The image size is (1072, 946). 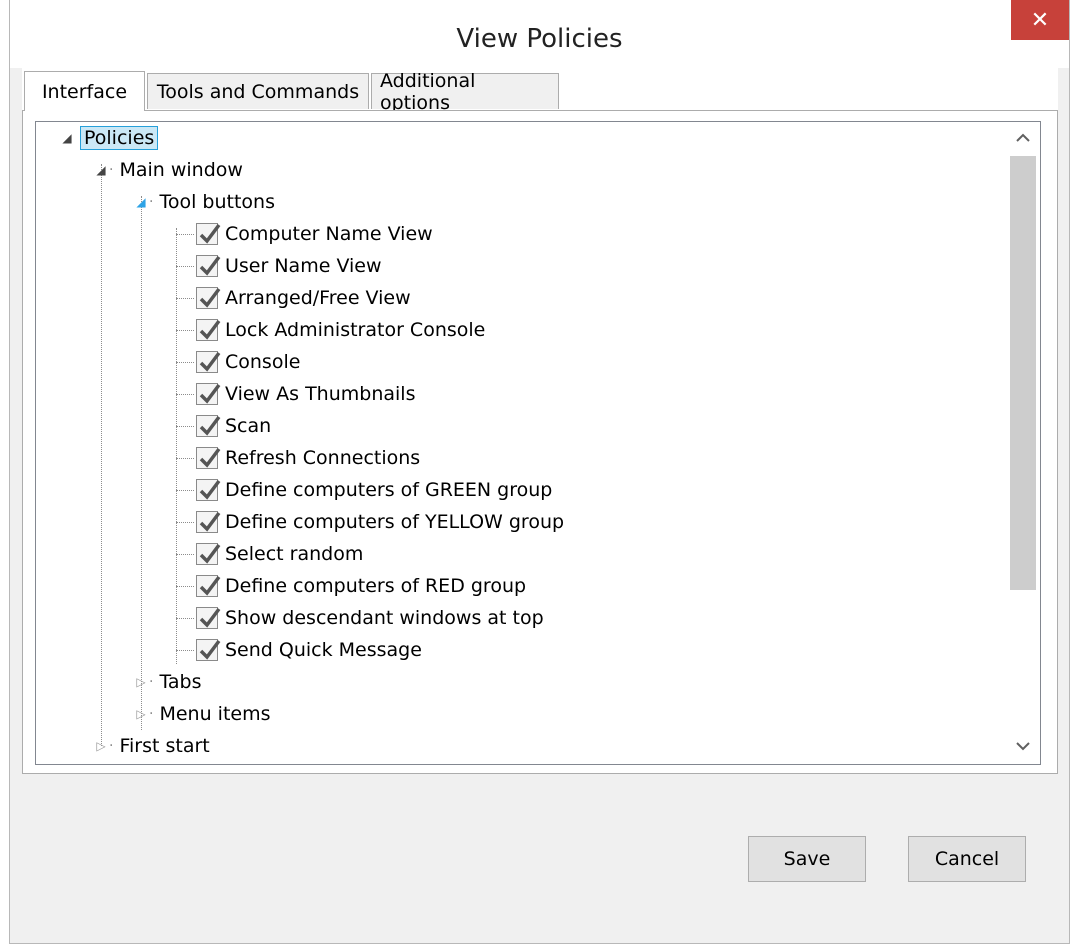 I want to click on tree-node-menu-items: ▷ · Menu items, so click(x=203, y=714).